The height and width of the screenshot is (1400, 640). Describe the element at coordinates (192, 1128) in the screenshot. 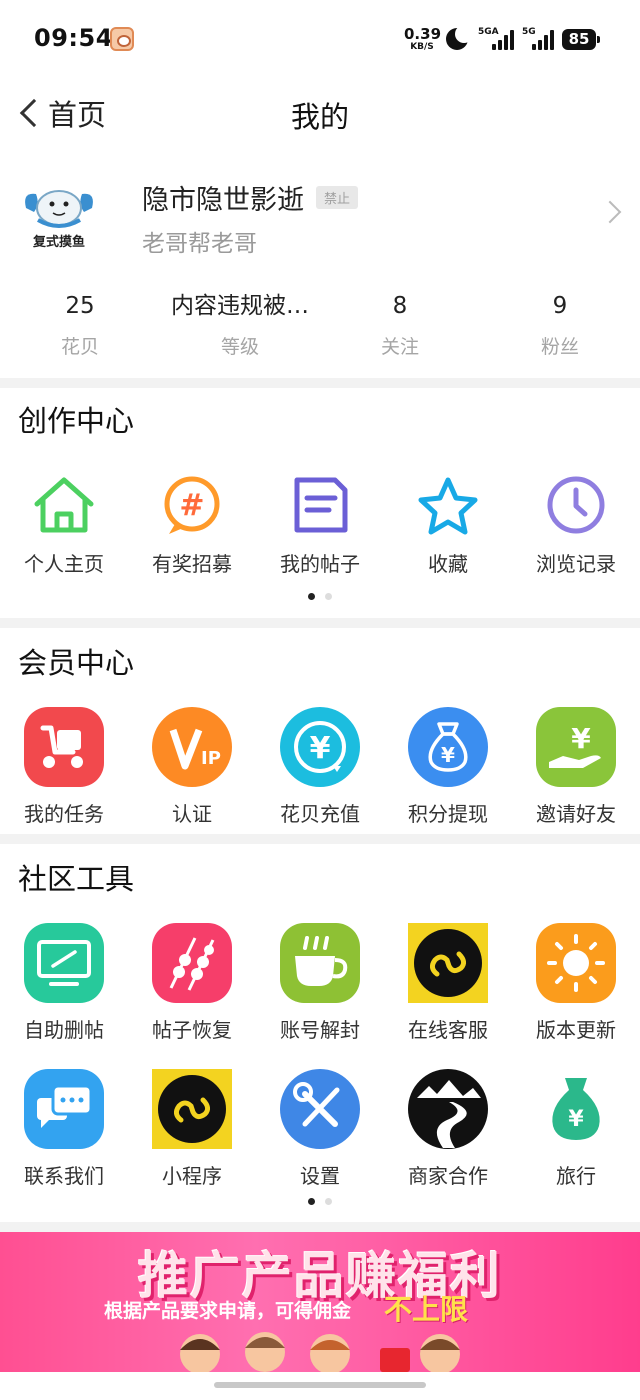

I see `tool-item-mini-program: 小程序` at that location.